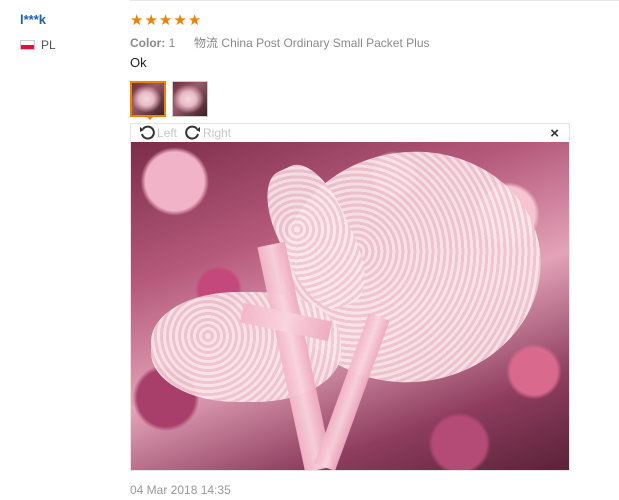 This screenshot has width=619, height=500. Describe the element at coordinates (167, 133) in the screenshot. I see `rotate-left-label: Left` at that location.